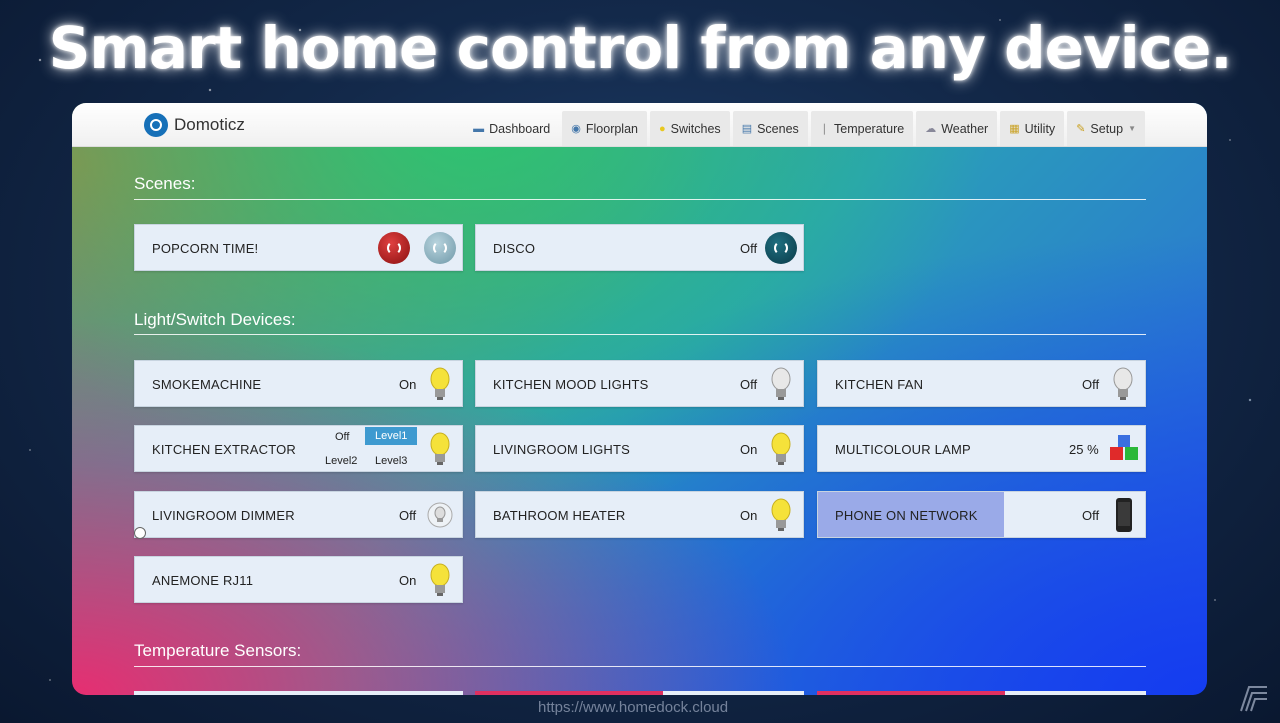 Image resolution: width=1280 pixels, height=723 pixels. I want to click on section-title-lights: Light/Switch Devices:, so click(215, 319).